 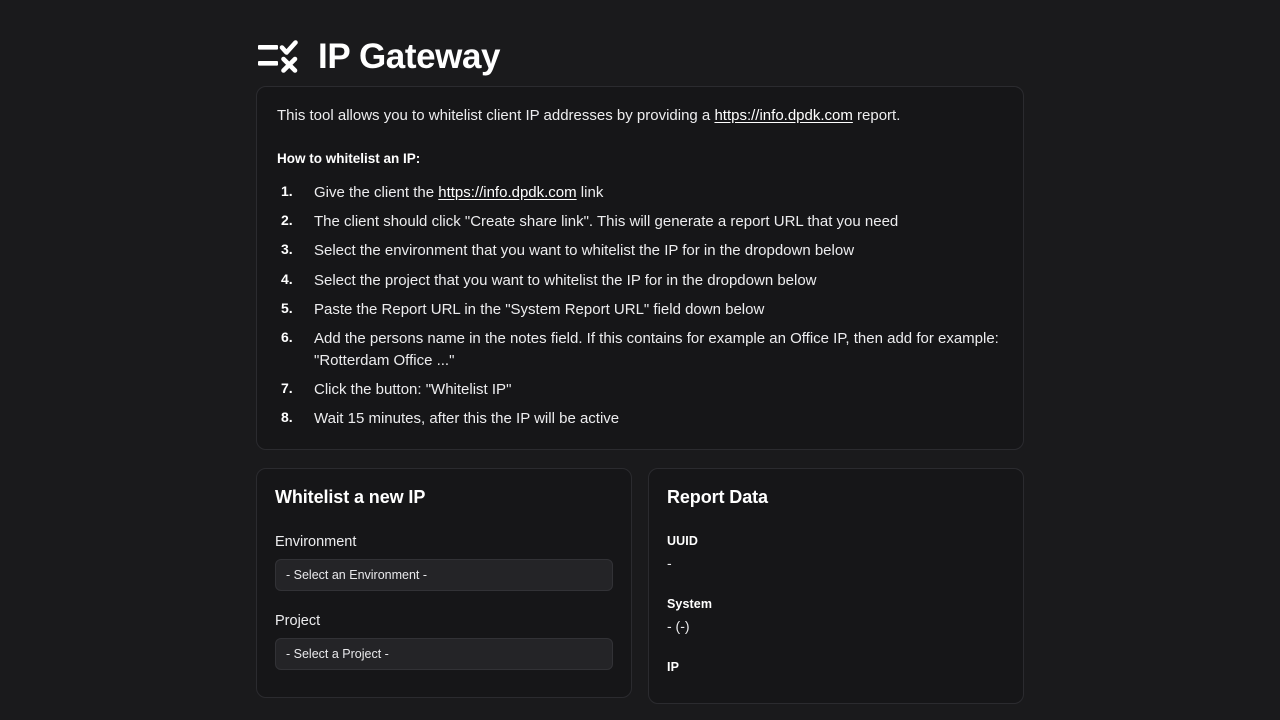 I want to click on environment-label: Environment, so click(x=316, y=542).